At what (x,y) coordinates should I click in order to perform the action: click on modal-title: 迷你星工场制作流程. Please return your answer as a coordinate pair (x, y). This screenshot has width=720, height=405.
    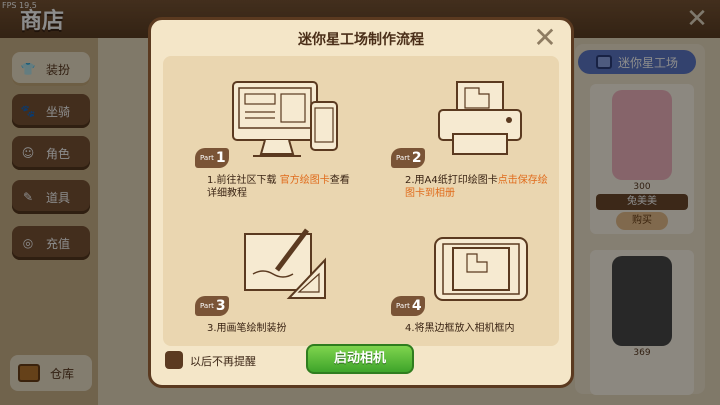
    Looking at the image, I should click on (361, 40).